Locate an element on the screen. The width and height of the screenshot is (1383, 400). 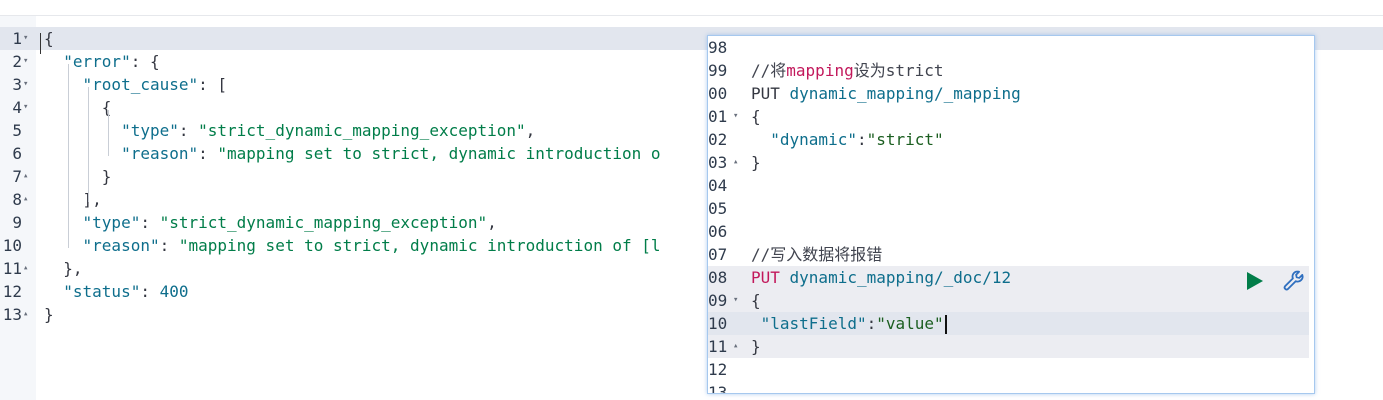
code-line: 05 is located at coordinates (1008, 208).